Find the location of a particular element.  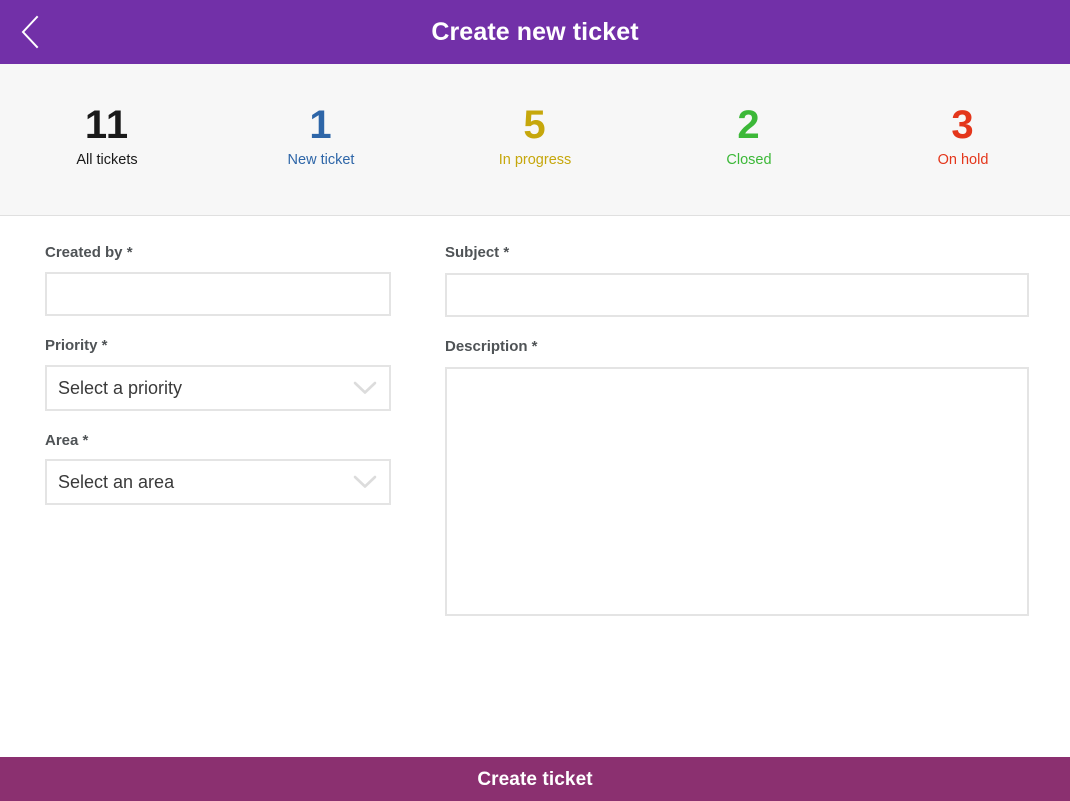

back-button is located at coordinates (30, 32).